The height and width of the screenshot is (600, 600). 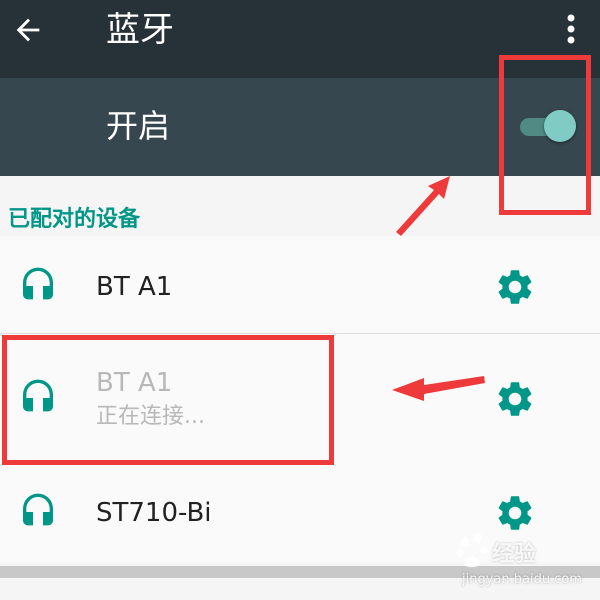 What do you see at coordinates (560, 126) in the screenshot?
I see `toggle-thumb` at bounding box center [560, 126].